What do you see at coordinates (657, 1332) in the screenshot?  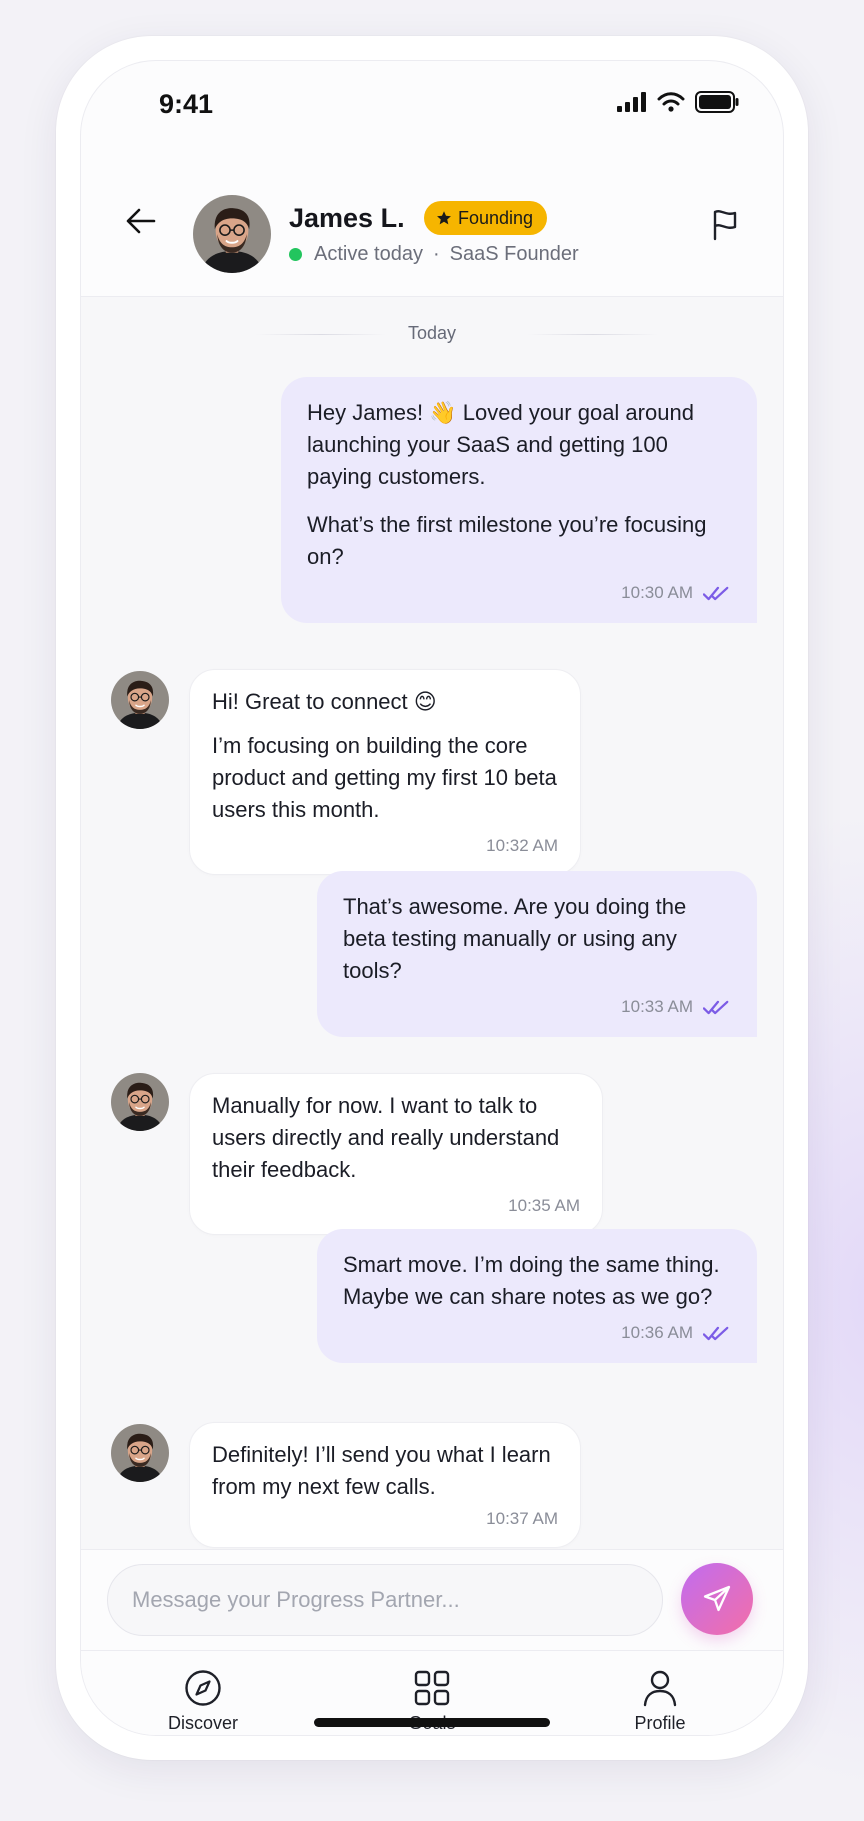 I see `message-time: 10:36 AM` at bounding box center [657, 1332].